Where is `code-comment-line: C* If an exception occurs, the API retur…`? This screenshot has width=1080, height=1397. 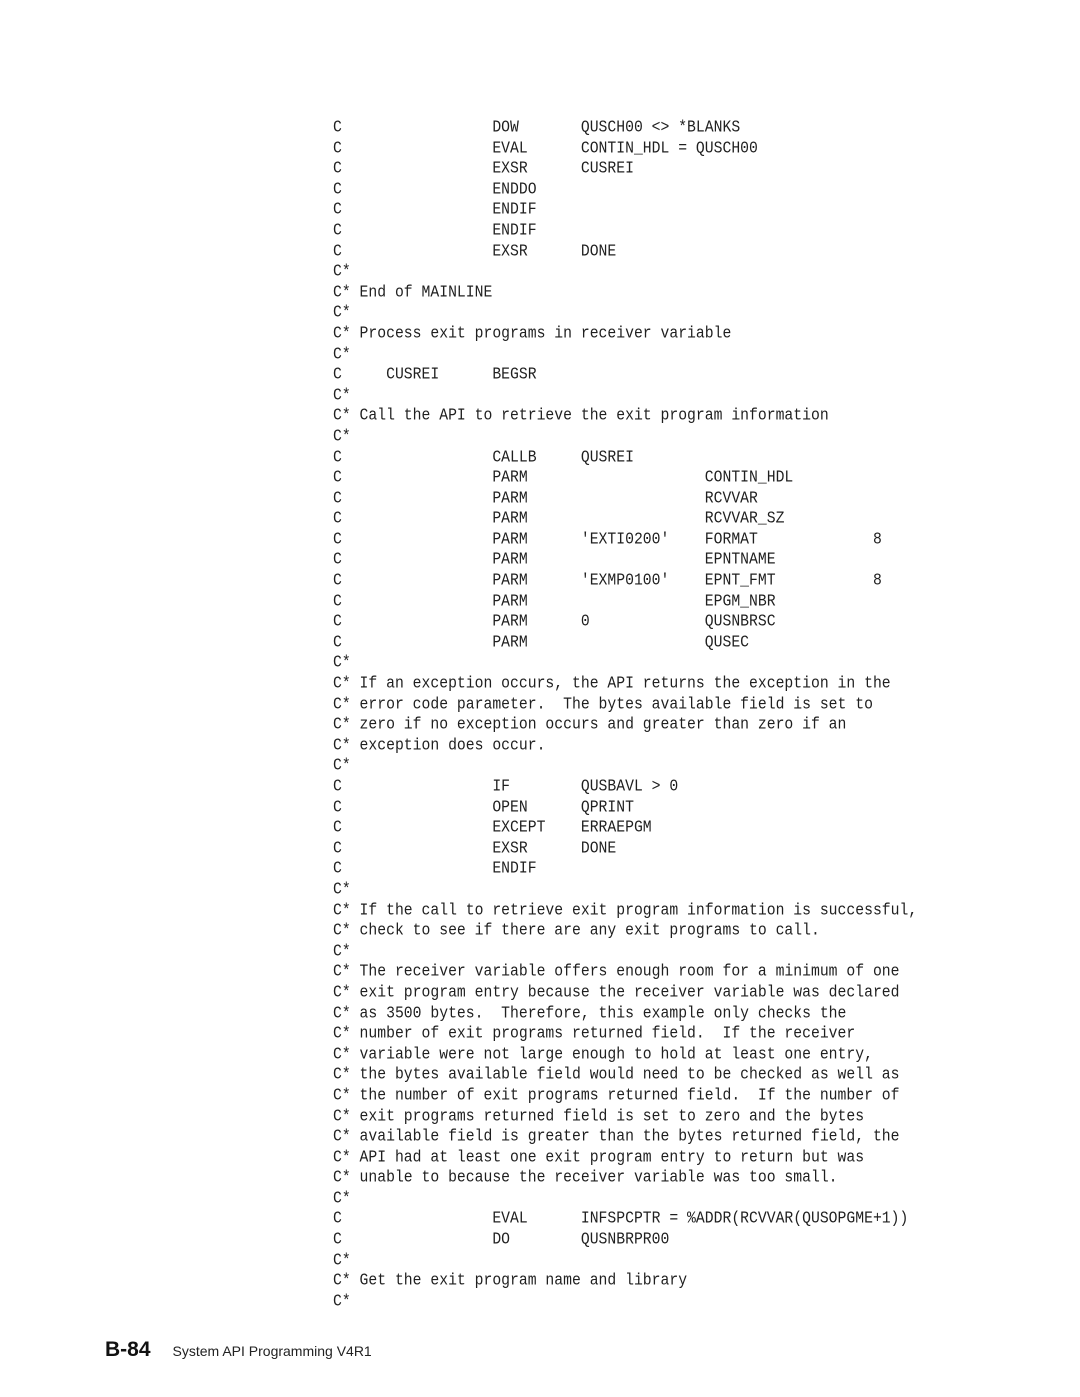 code-comment-line: C* If an exception occurs, the API retur… is located at coordinates (612, 684).